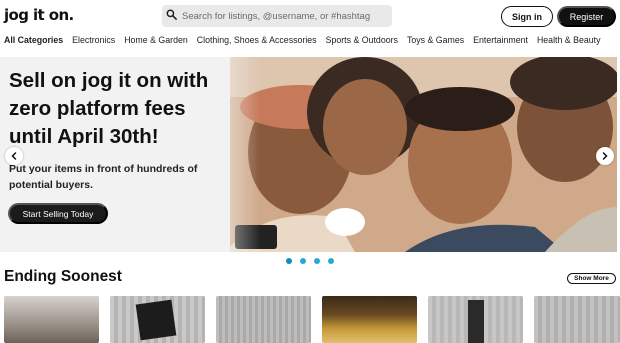 The image size is (620, 343). Describe the element at coordinates (586, 16) in the screenshot. I see `register-button: Register` at that location.